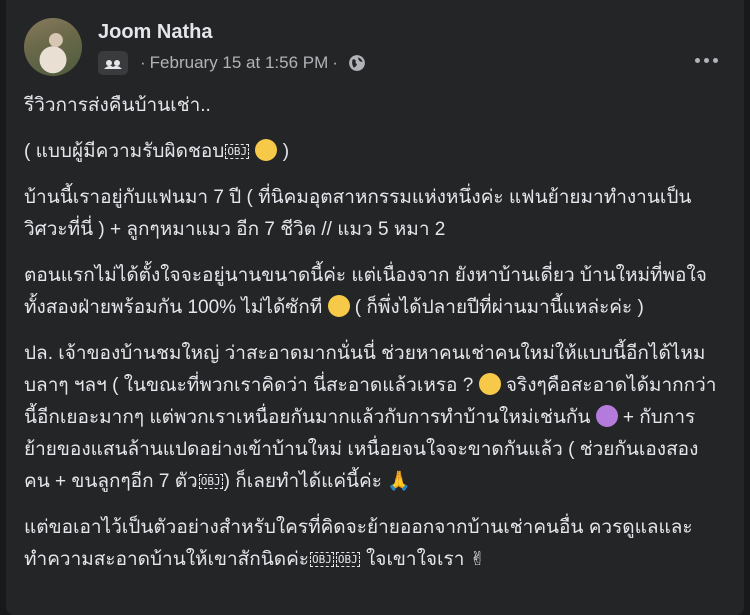 This screenshot has width=750, height=615. I want to click on paragraph-text: รีวิวการส่งคืนบ้านเช่า.., so click(117, 105).